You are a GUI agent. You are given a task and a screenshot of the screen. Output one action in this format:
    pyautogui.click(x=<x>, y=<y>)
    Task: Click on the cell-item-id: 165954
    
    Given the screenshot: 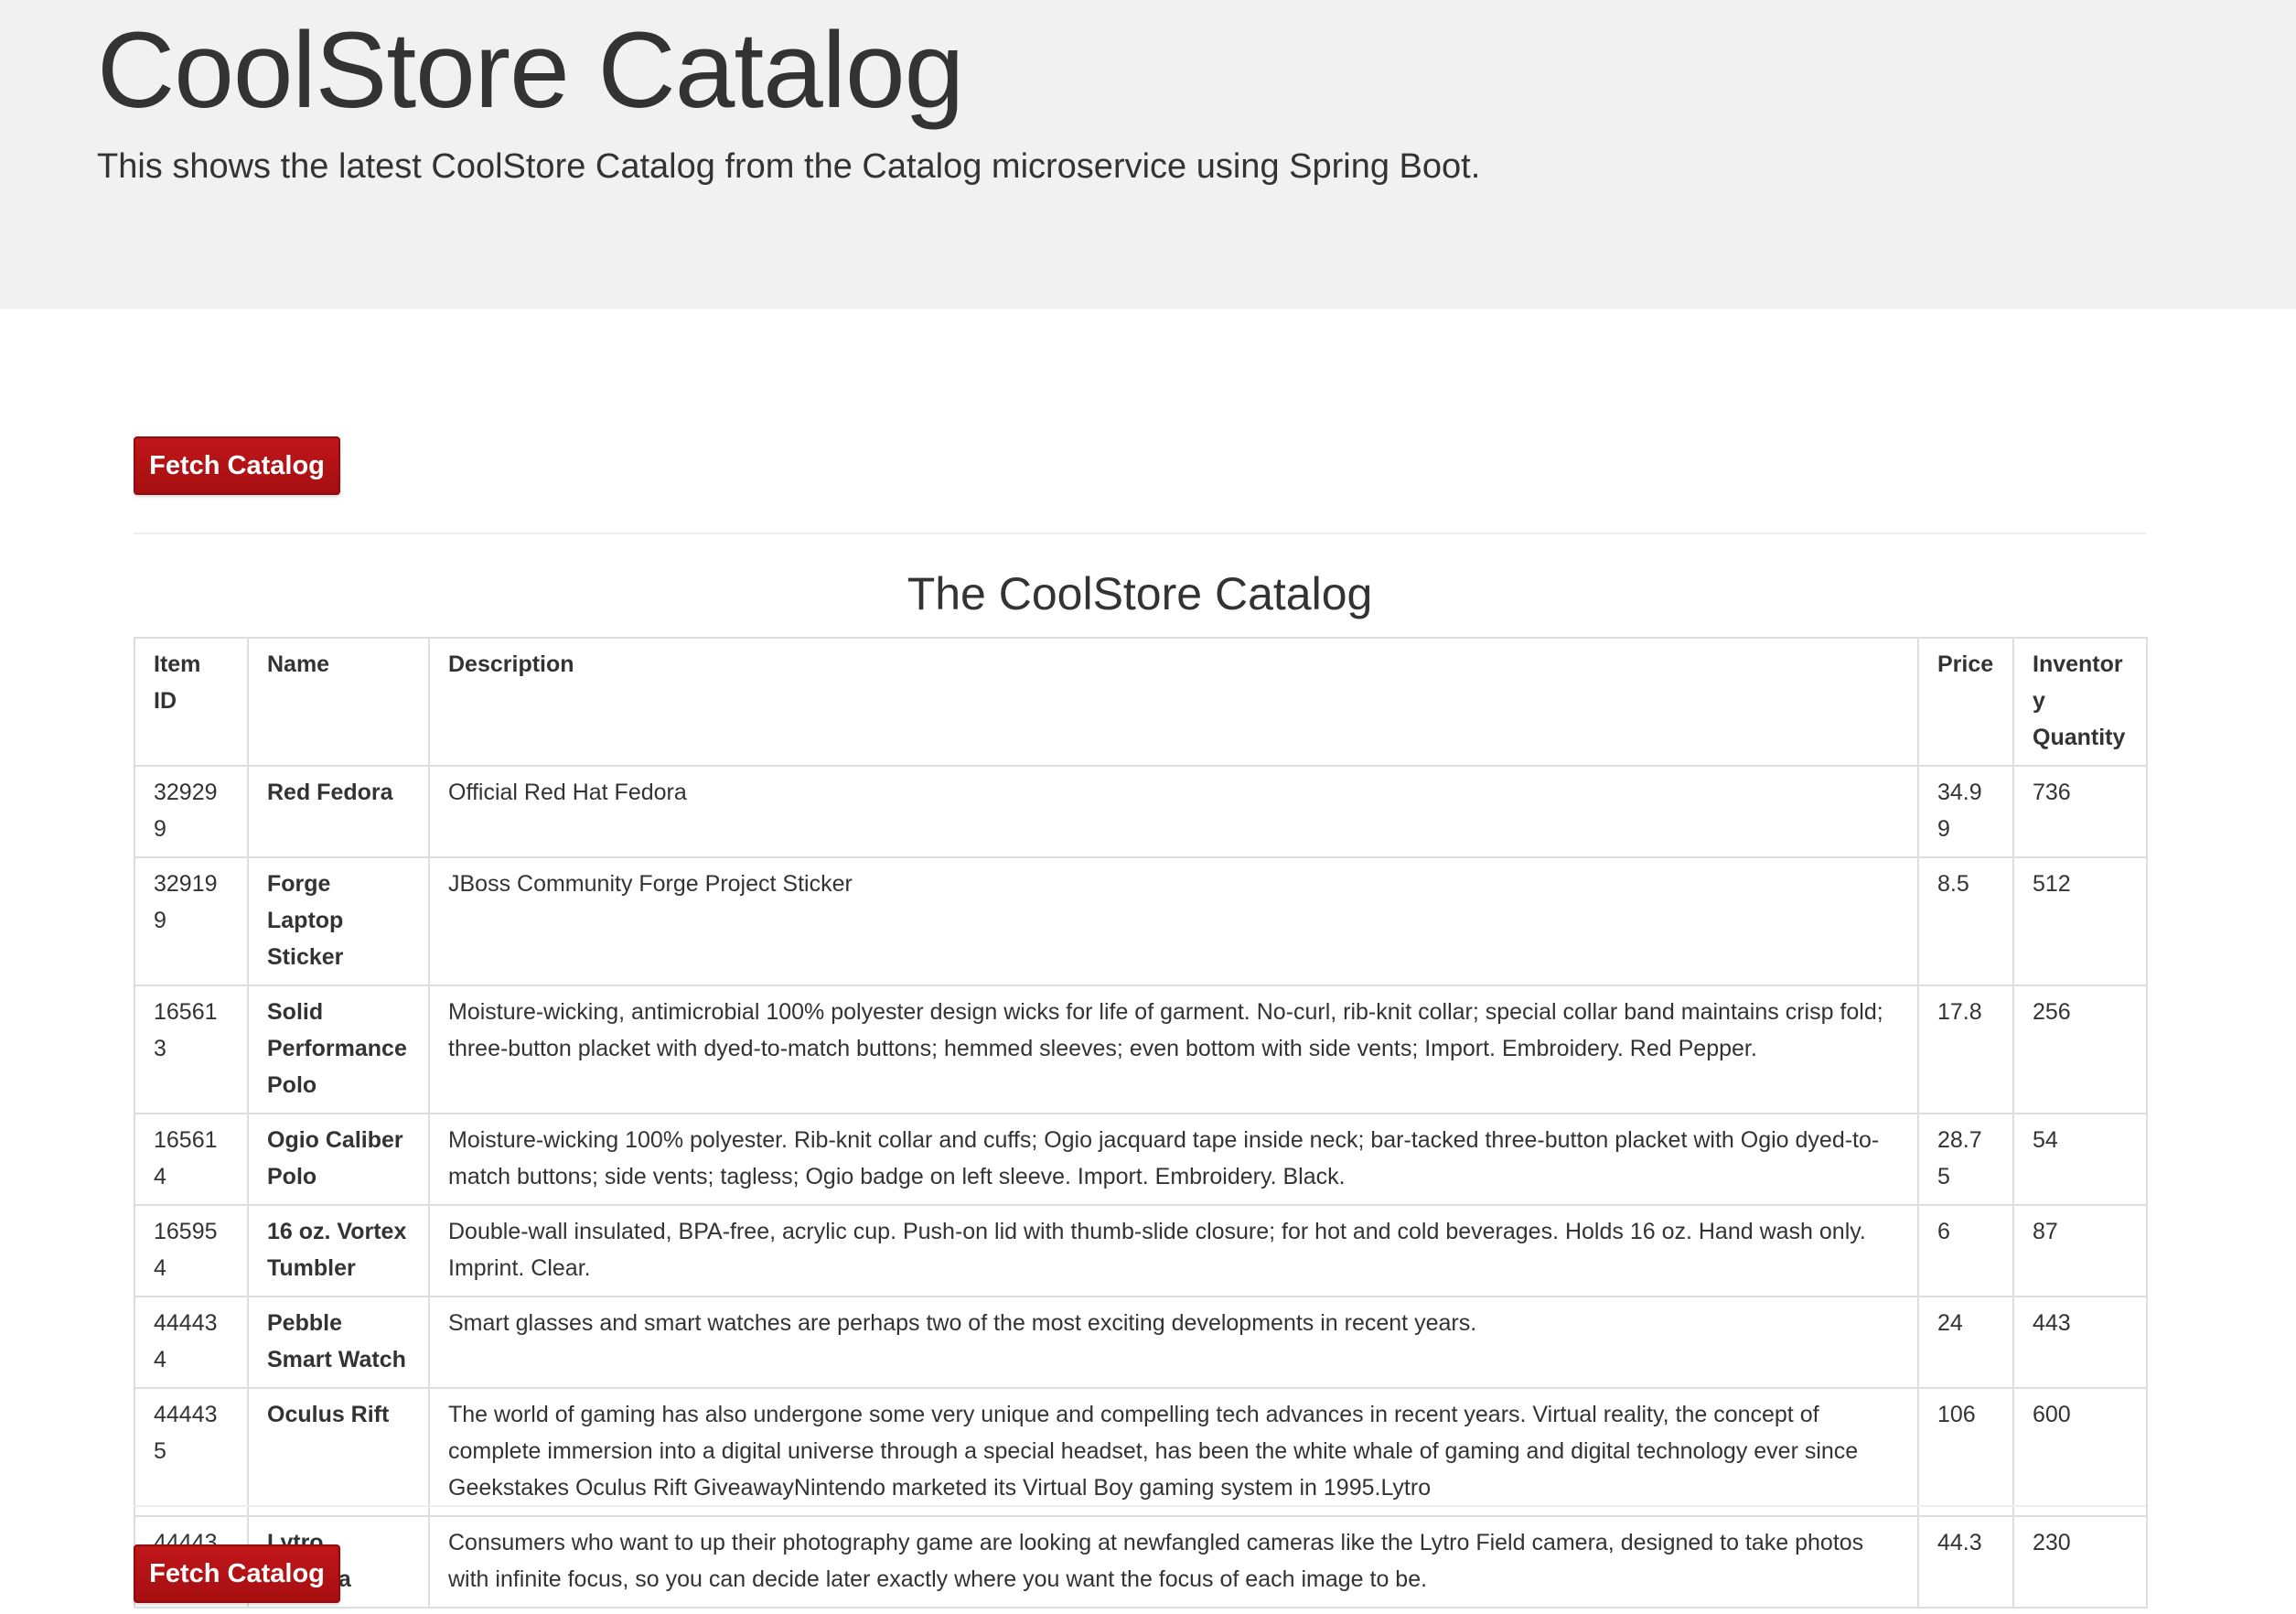 What is the action you would take?
    pyautogui.click(x=191, y=1250)
    